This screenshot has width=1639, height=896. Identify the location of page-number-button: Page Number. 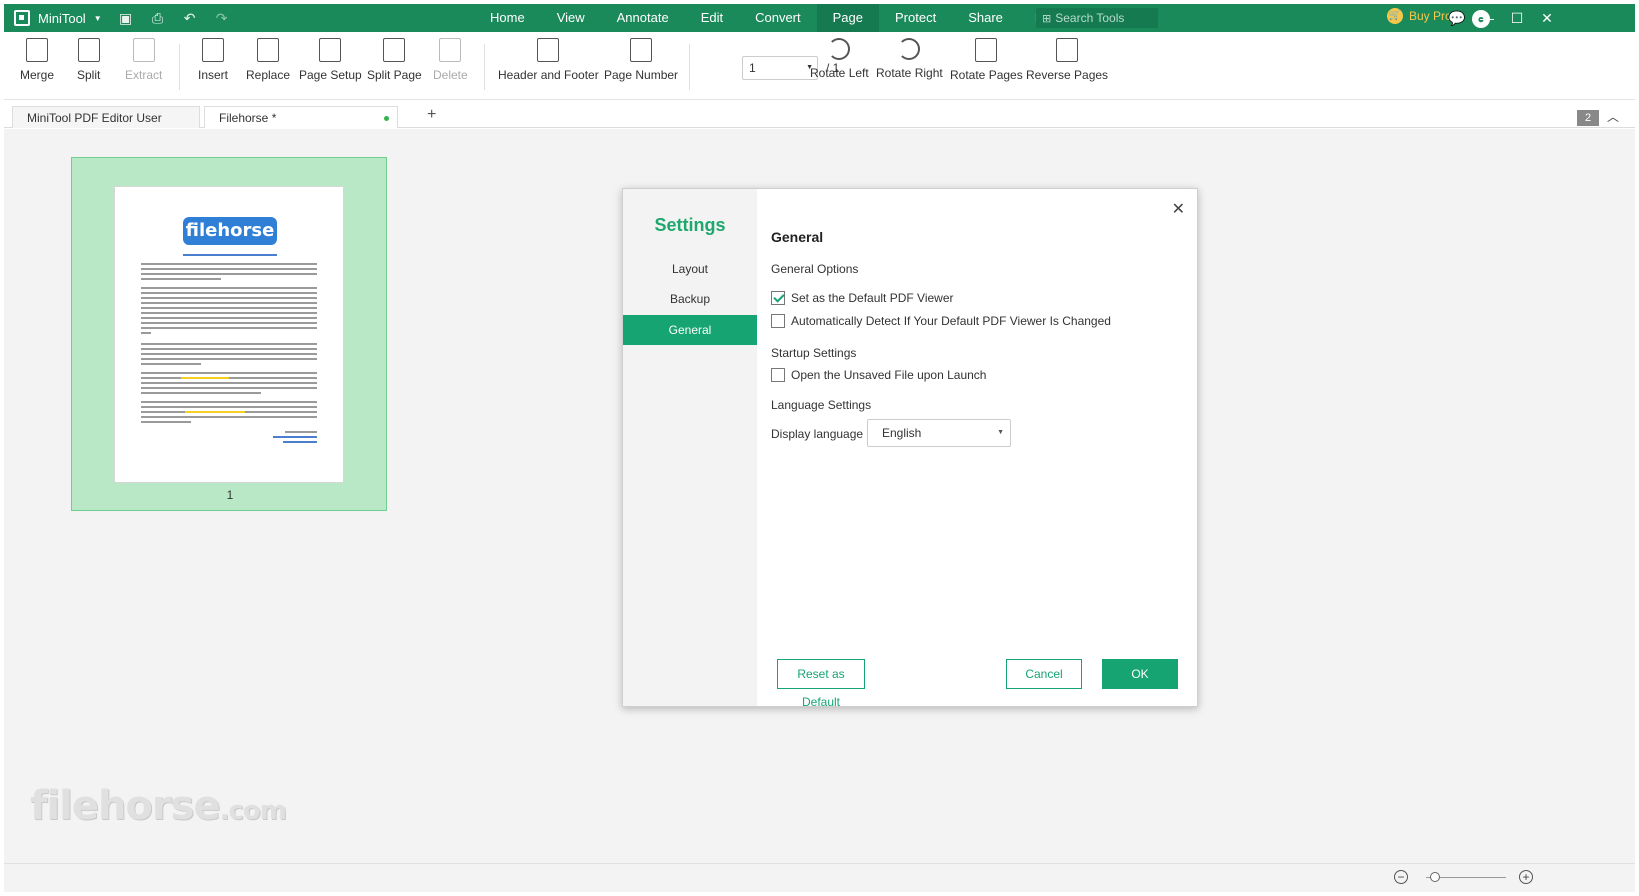
(641, 60).